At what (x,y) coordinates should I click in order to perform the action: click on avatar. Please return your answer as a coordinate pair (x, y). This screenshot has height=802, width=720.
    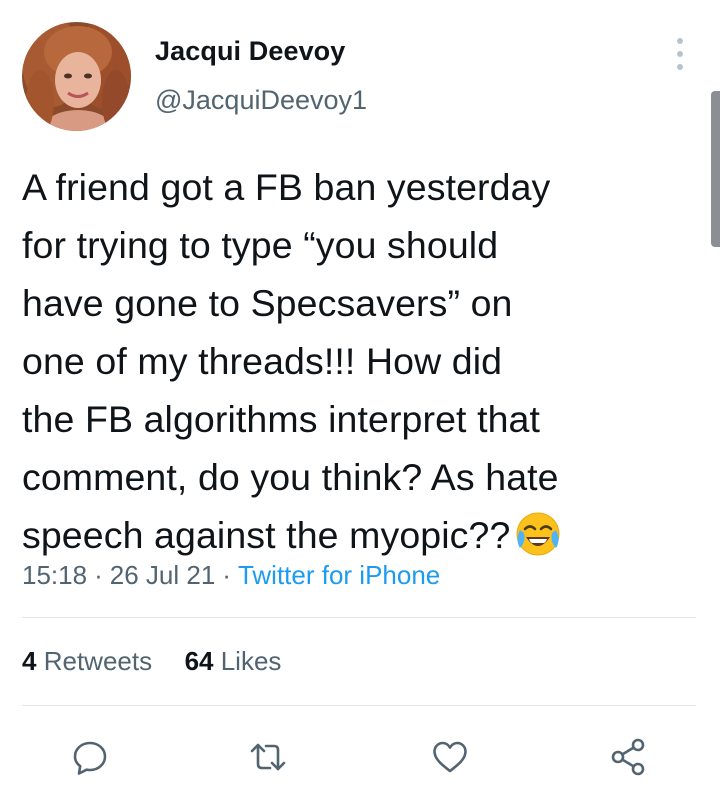
    Looking at the image, I should click on (76, 76).